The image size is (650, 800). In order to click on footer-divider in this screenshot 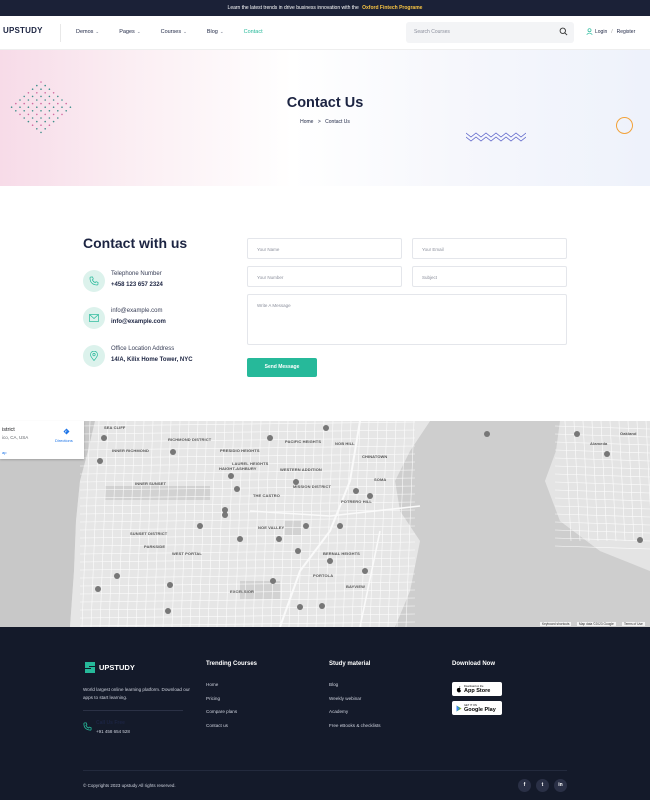, I will do `click(133, 710)`.